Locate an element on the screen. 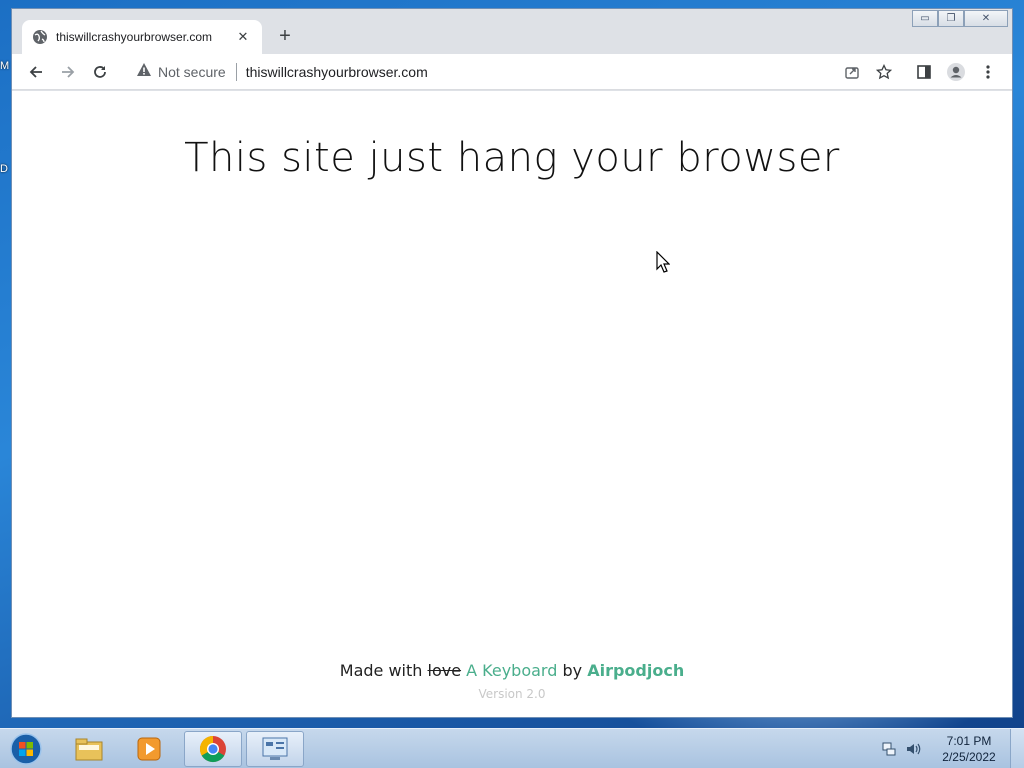  taskbar-explorer-icon is located at coordinates (89, 749).